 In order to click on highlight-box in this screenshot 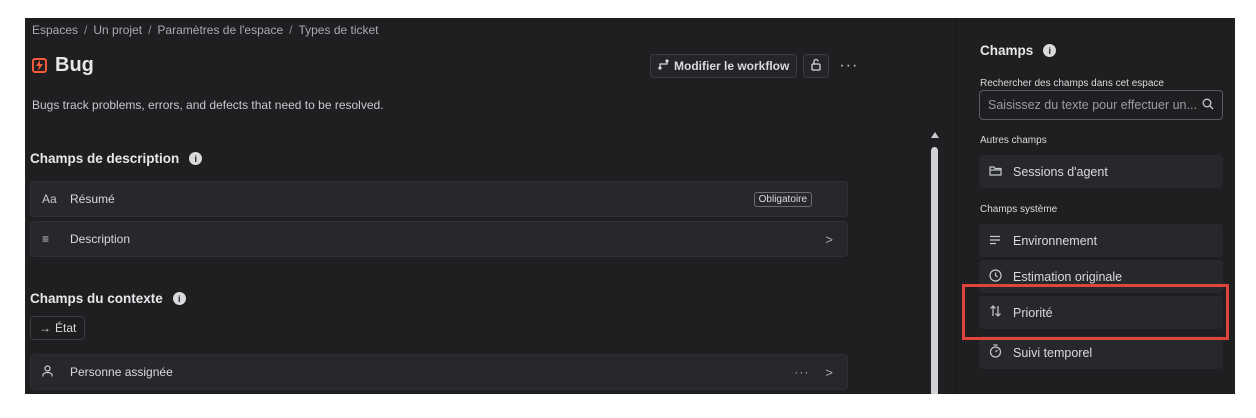, I will do `click(1095, 312)`.